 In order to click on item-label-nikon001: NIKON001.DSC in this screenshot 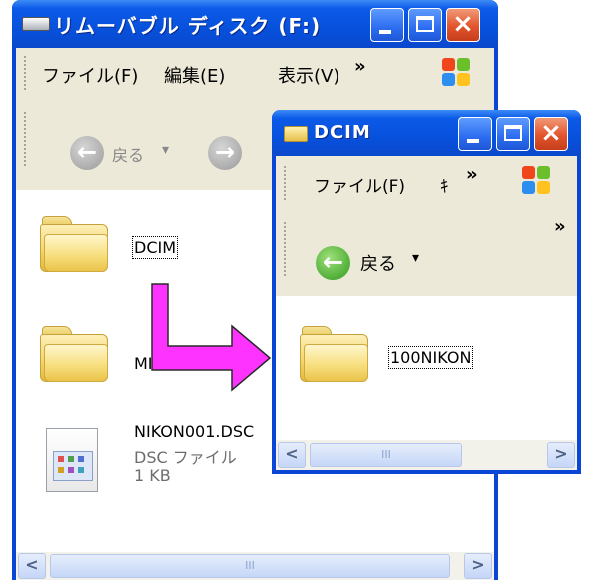, I will do `click(204, 431)`.